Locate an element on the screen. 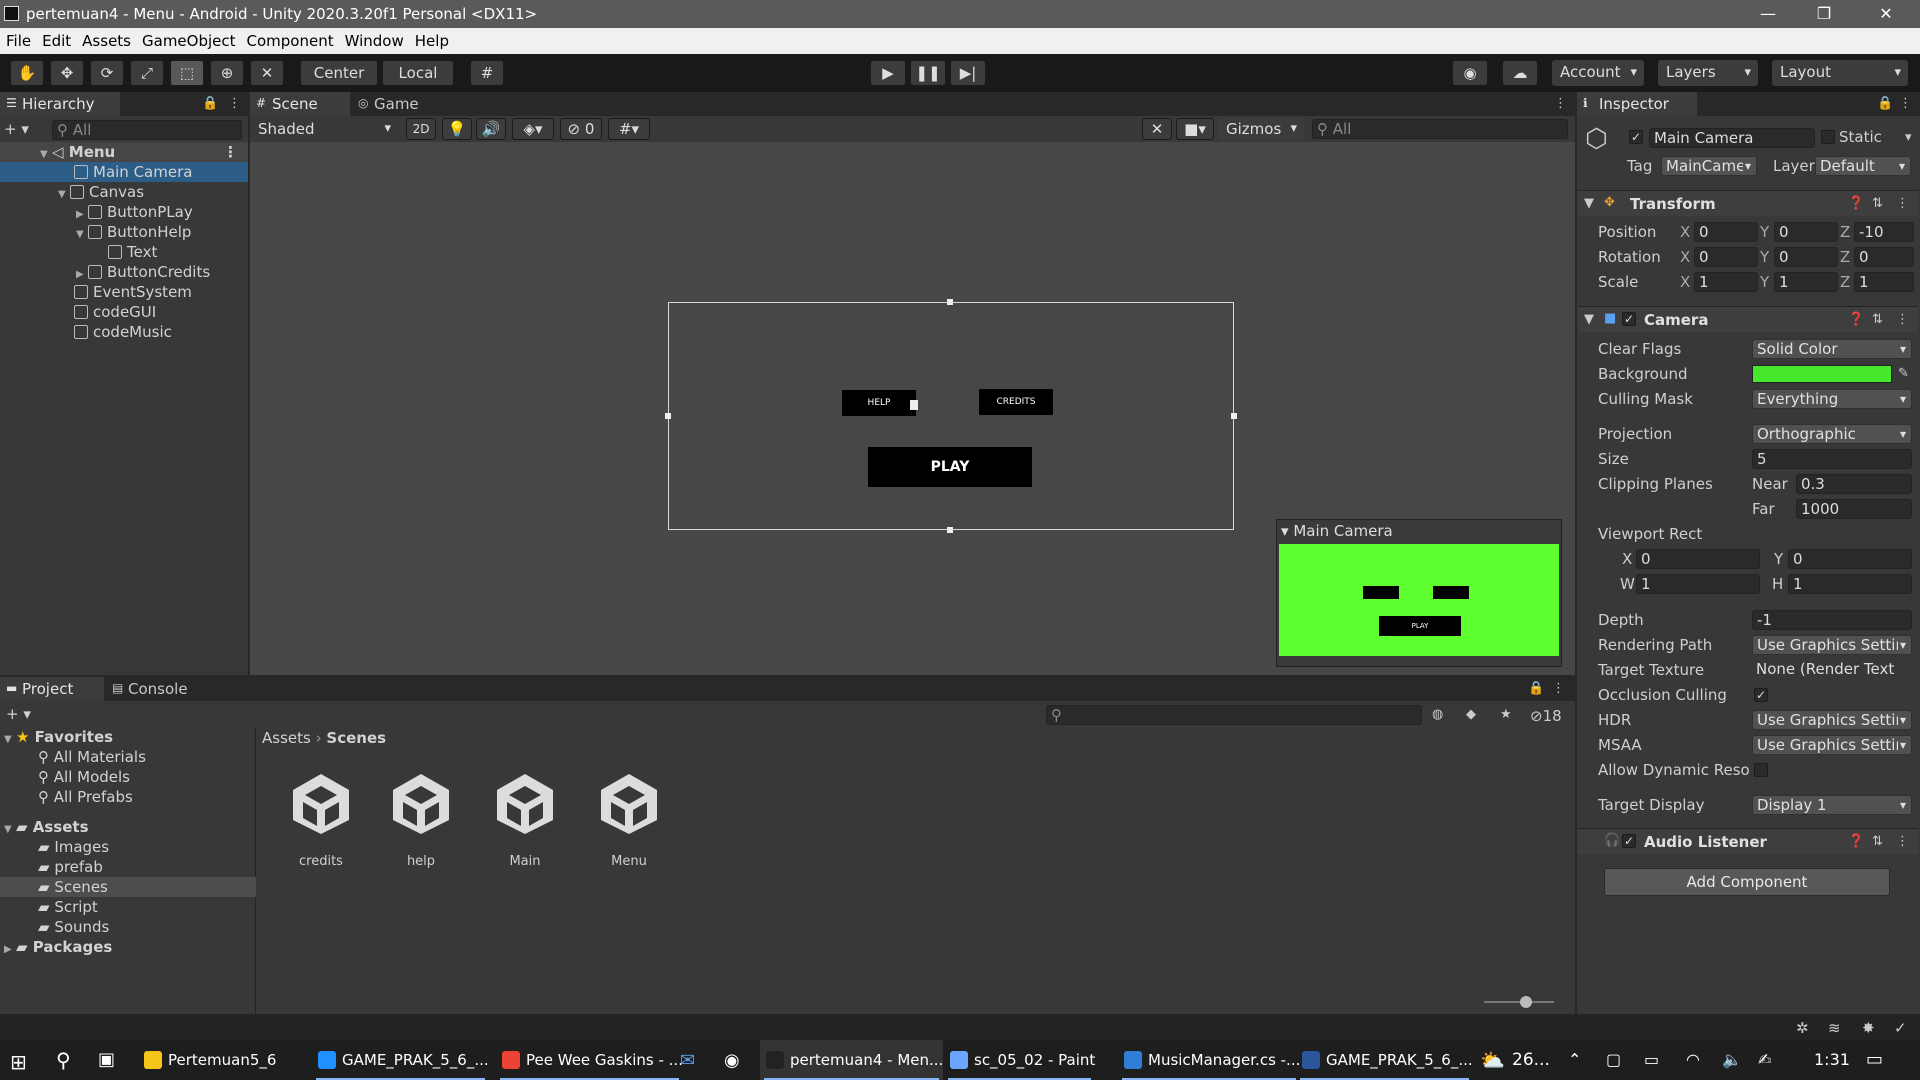 Image resolution: width=1920 pixels, height=1080 pixels. tag-dropdown: MainCame is located at coordinates (1709, 166).